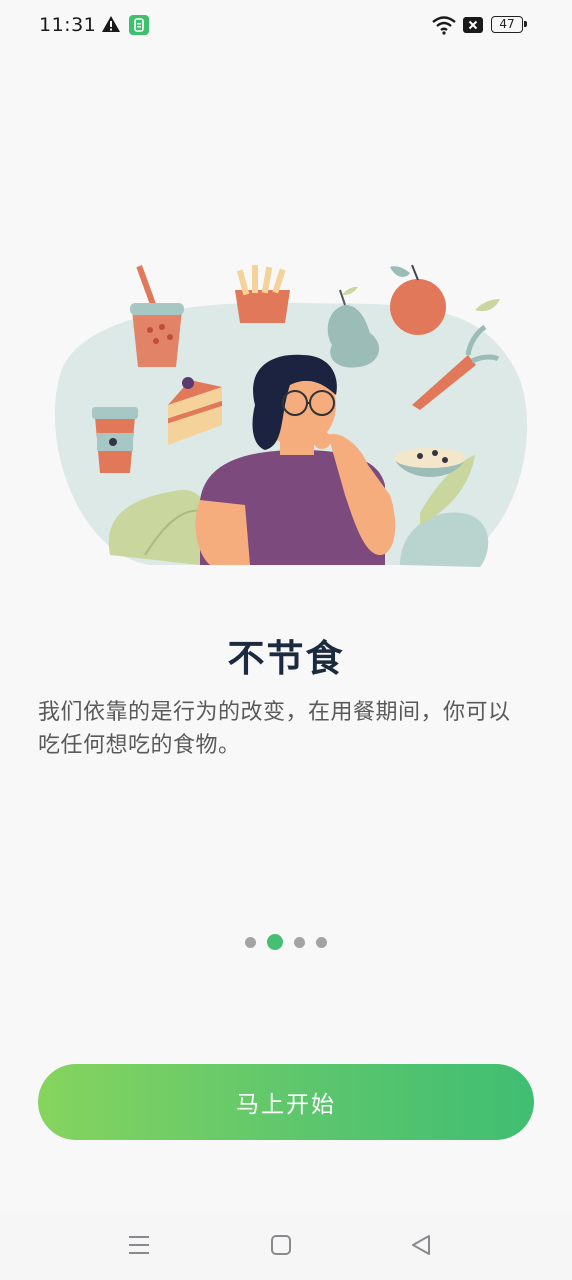 Image resolution: width=572 pixels, height=1280 pixels. What do you see at coordinates (139, 27) in the screenshot?
I see `app-notification-icon` at bounding box center [139, 27].